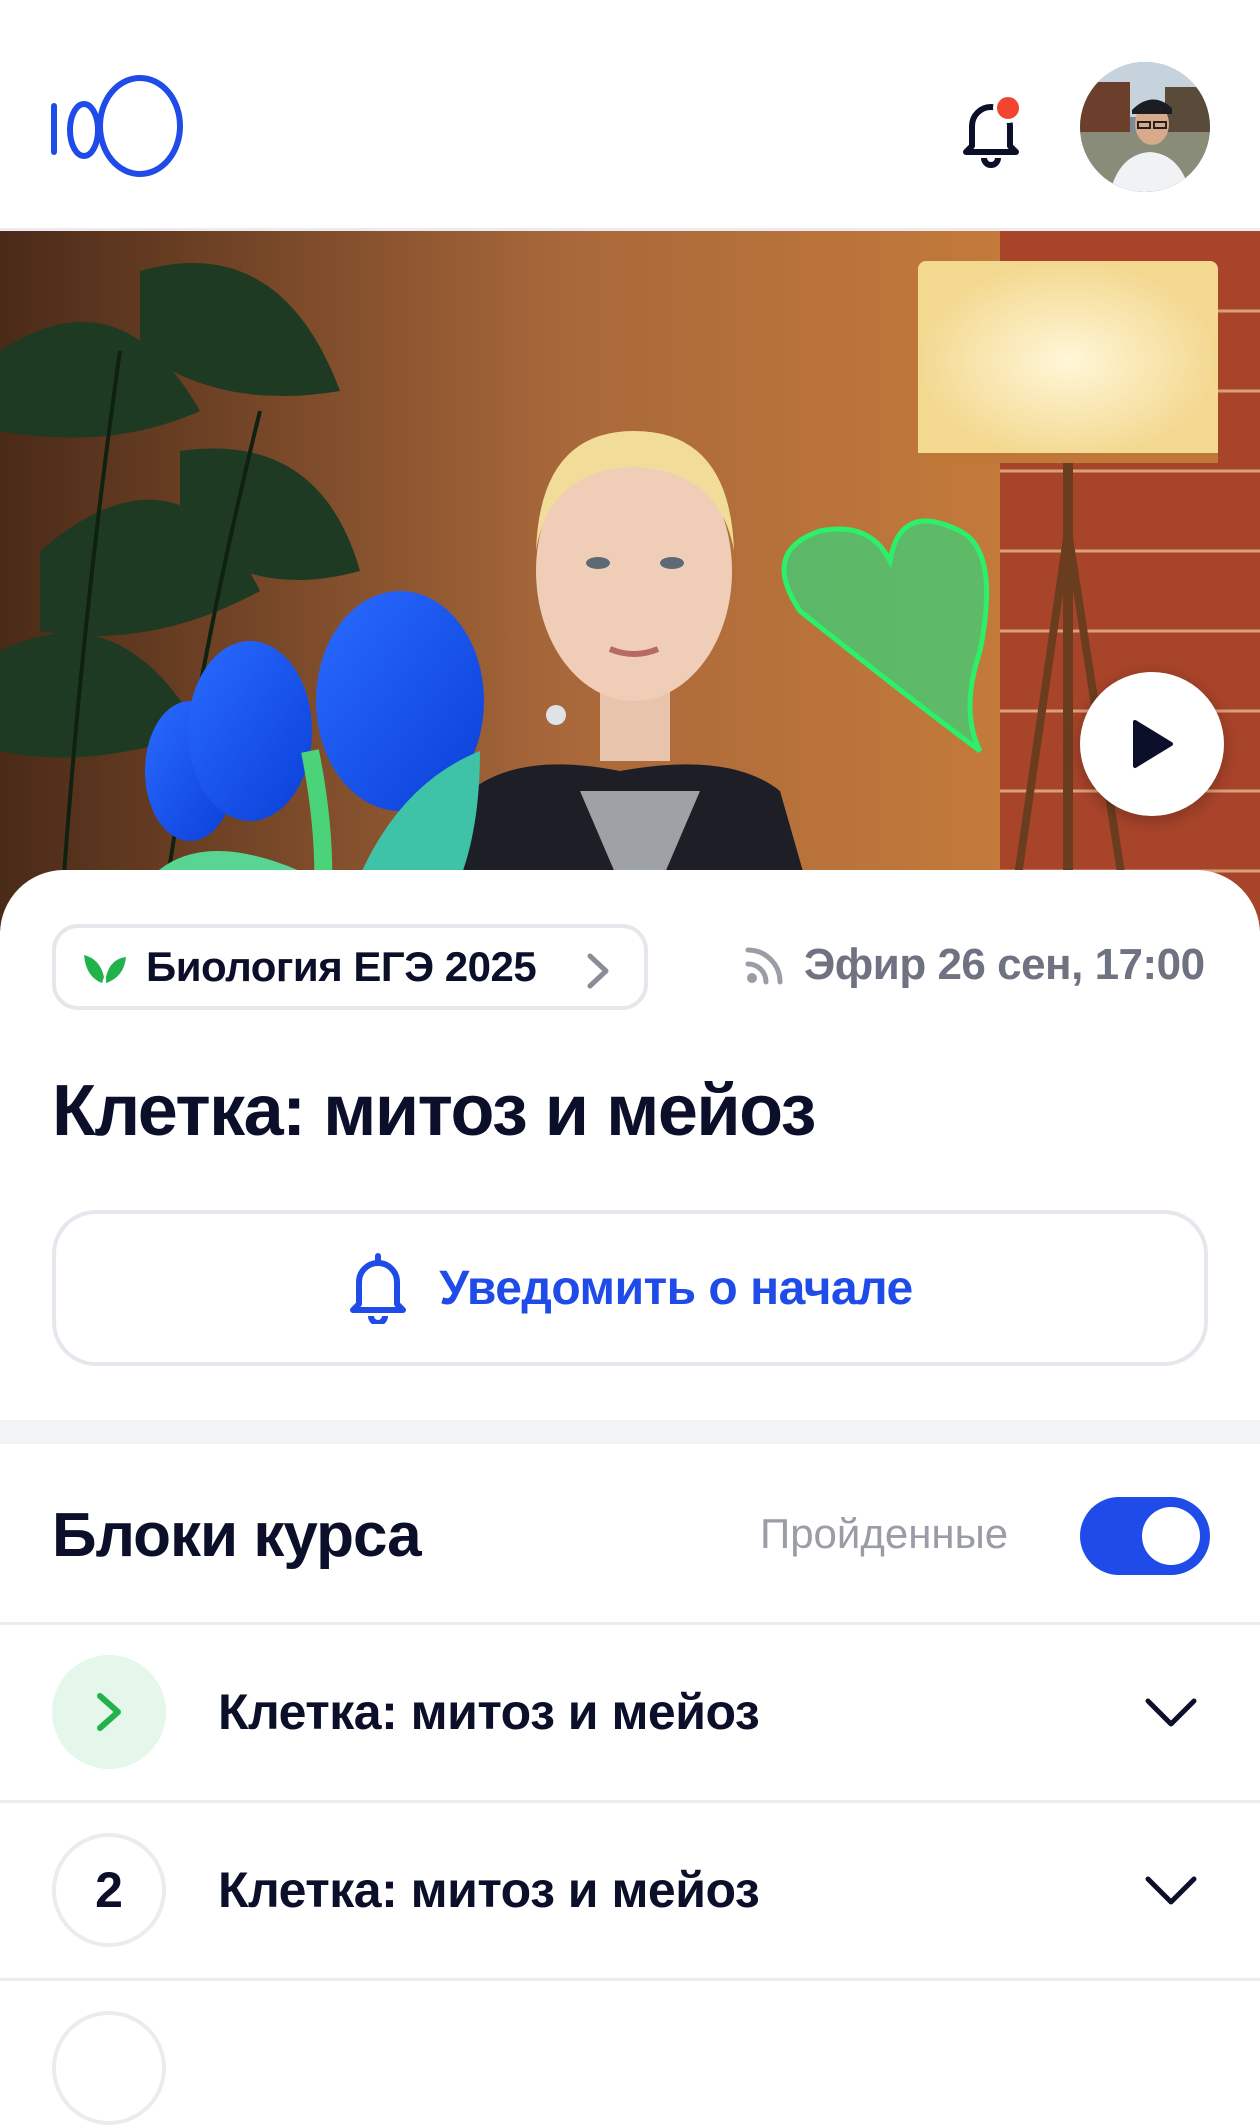 The image size is (1260, 2125). Describe the element at coordinates (434, 1111) in the screenshot. I see `lesson-title: Клетка: митоз и мейоз` at that location.